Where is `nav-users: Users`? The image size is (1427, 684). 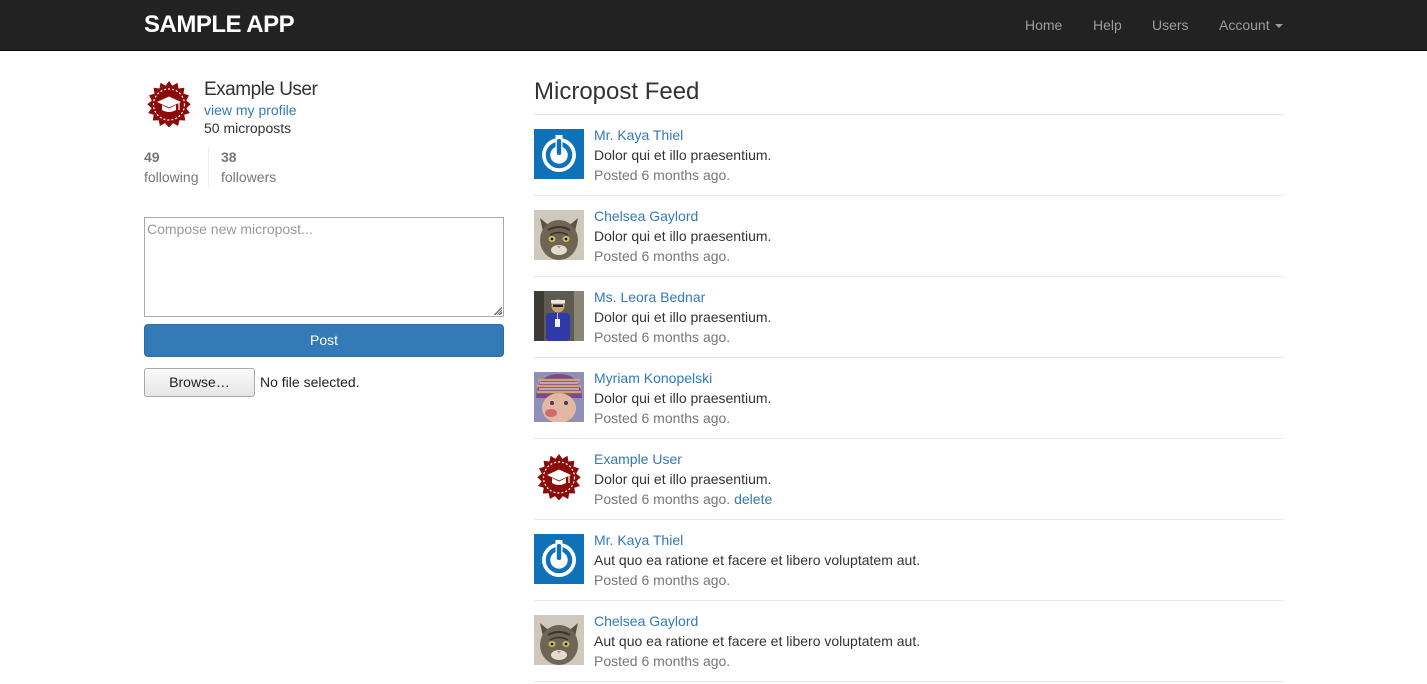
nav-users: Users is located at coordinates (1170, 25).